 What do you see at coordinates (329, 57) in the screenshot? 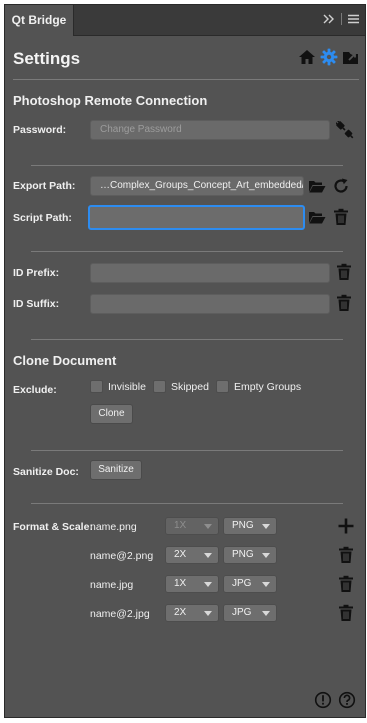
I see `gear-icon` at bounding box center [329, 57].